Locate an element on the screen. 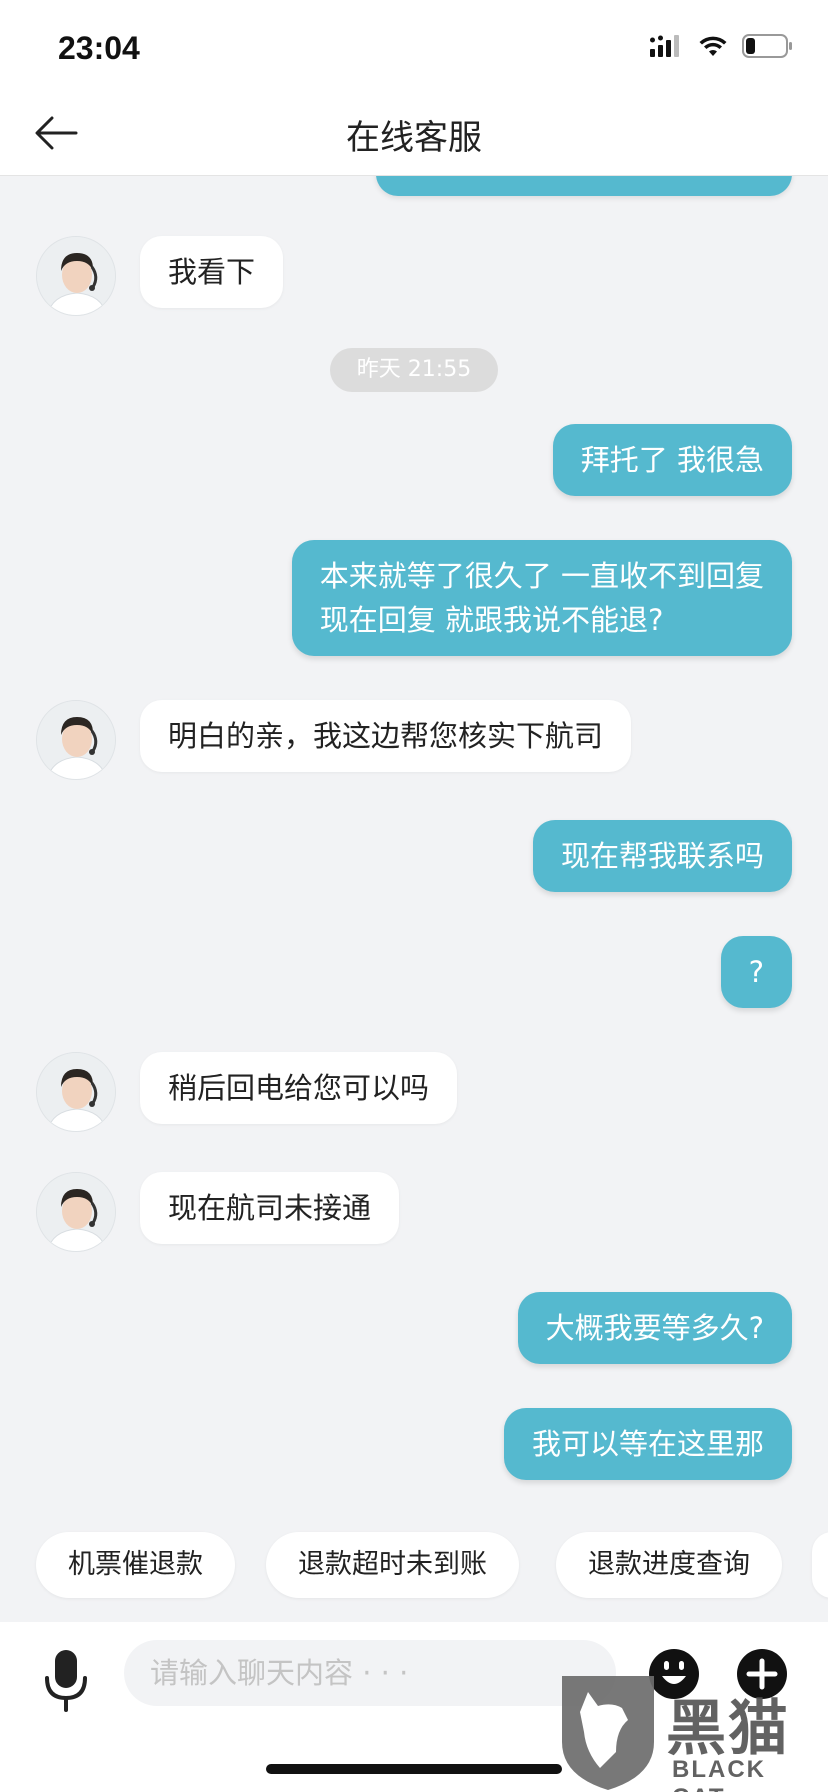 The height and width of the screenshot is (1792, 828). wifi-icon is located at coordinates (713, 46).